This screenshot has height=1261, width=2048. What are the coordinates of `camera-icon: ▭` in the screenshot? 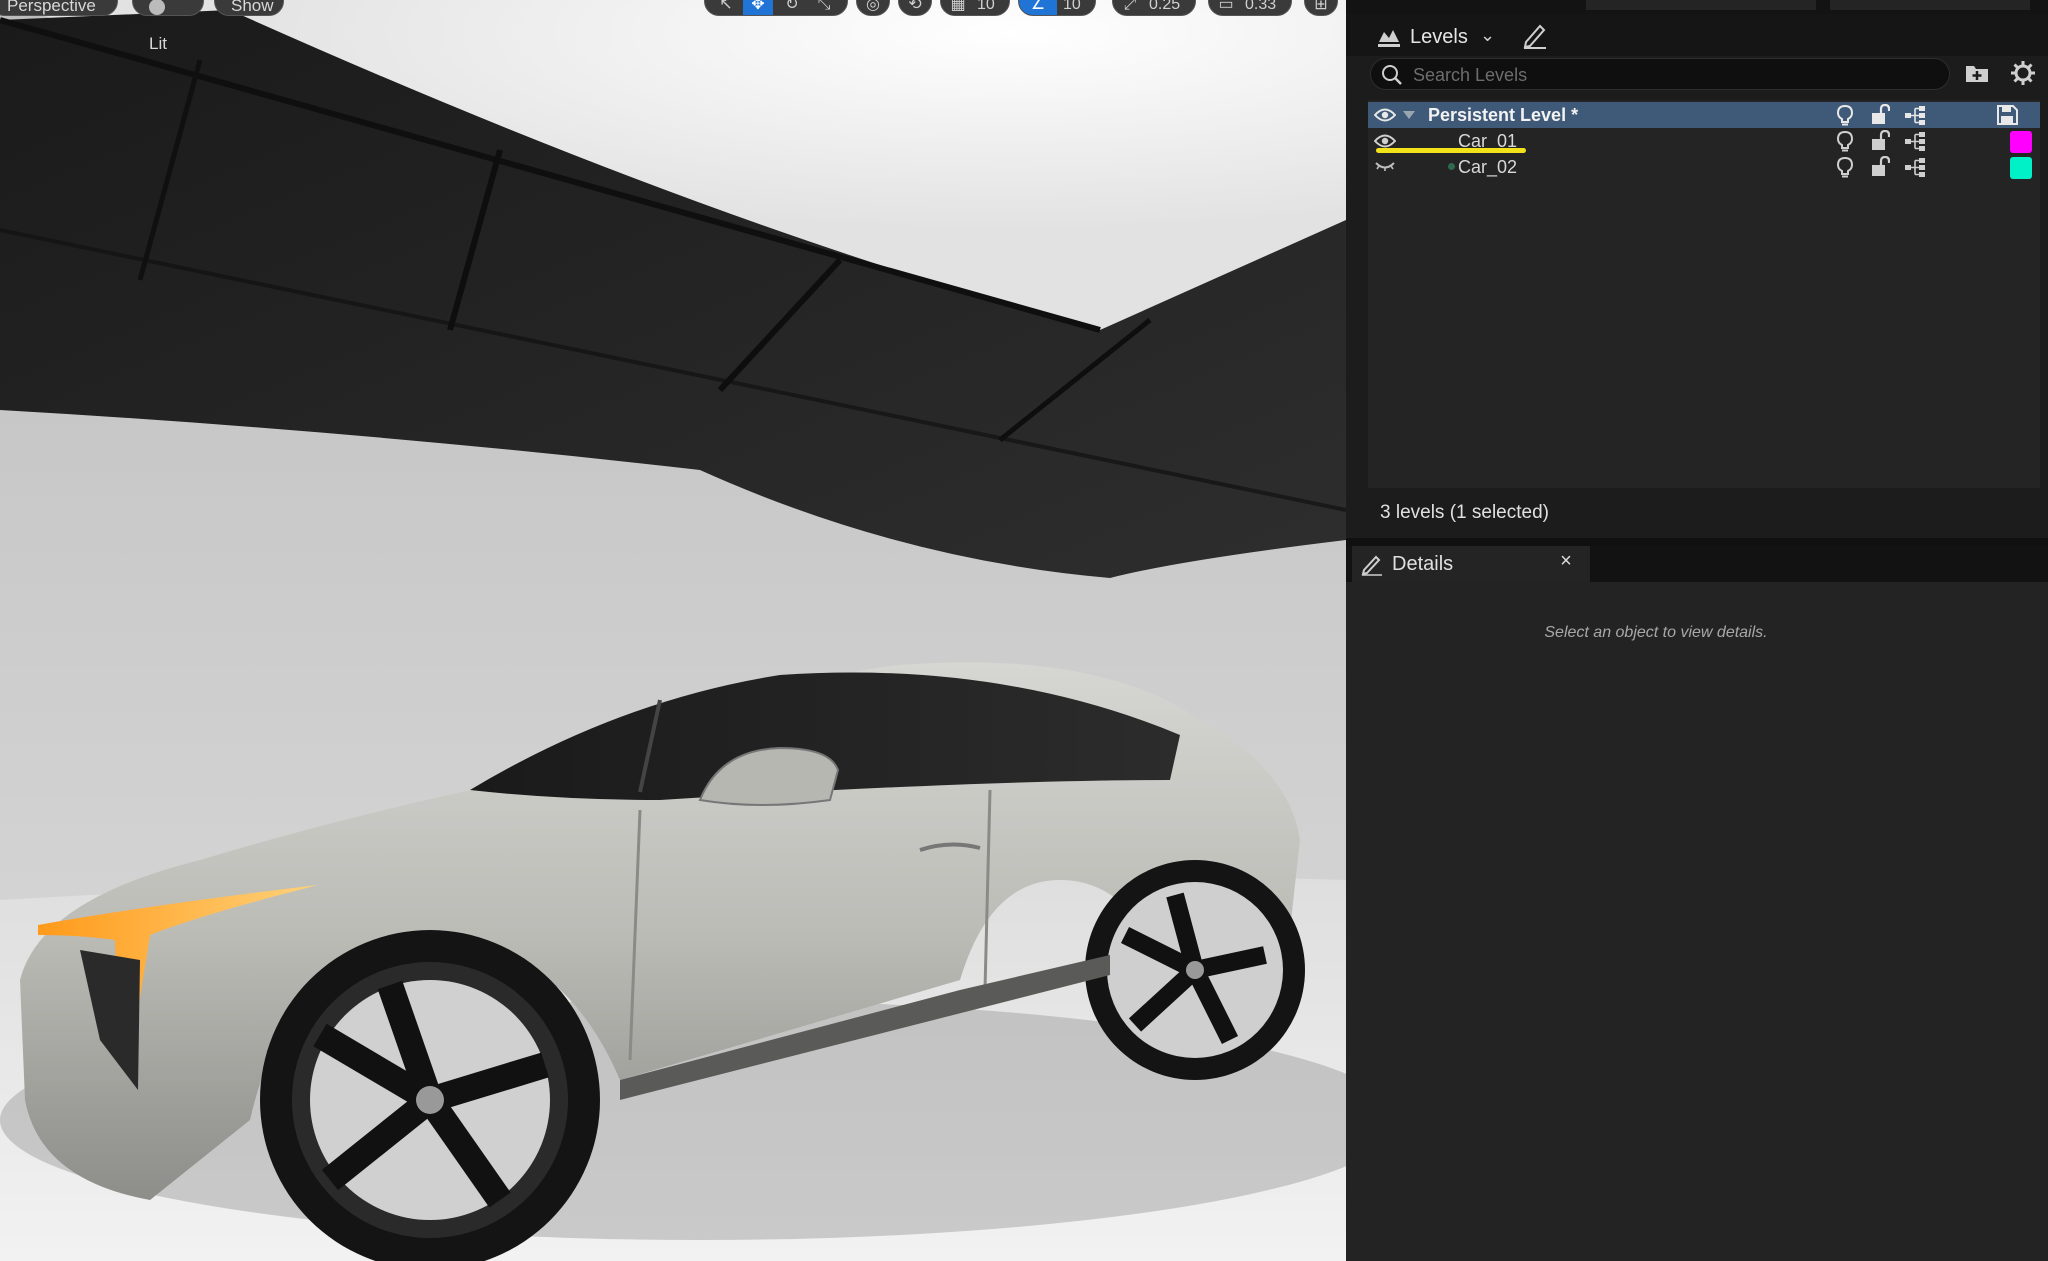 It's located at (1226, 6).